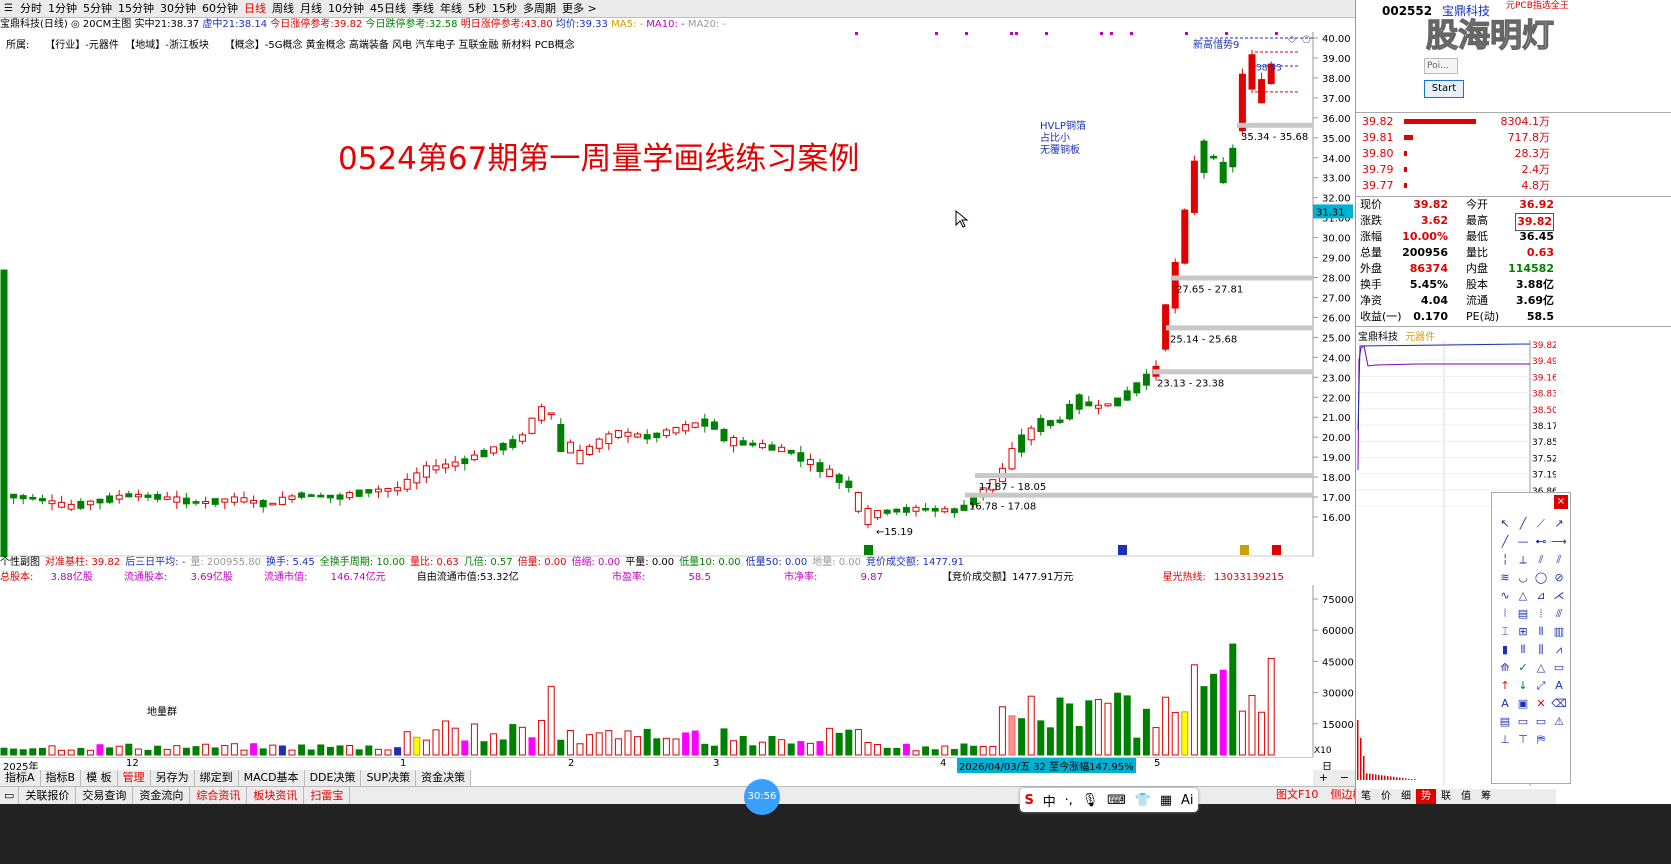  I want to click on period-tab: 更多 >, so click(579, 9).